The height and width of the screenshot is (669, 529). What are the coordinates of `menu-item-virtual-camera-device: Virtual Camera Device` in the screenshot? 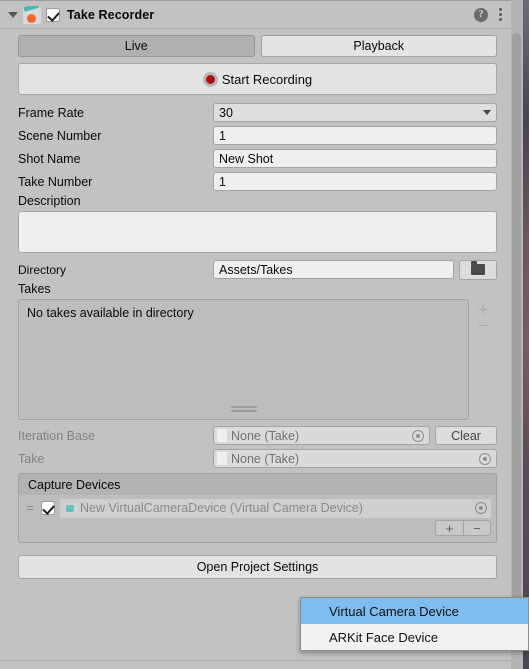 It's located at (414, 611).